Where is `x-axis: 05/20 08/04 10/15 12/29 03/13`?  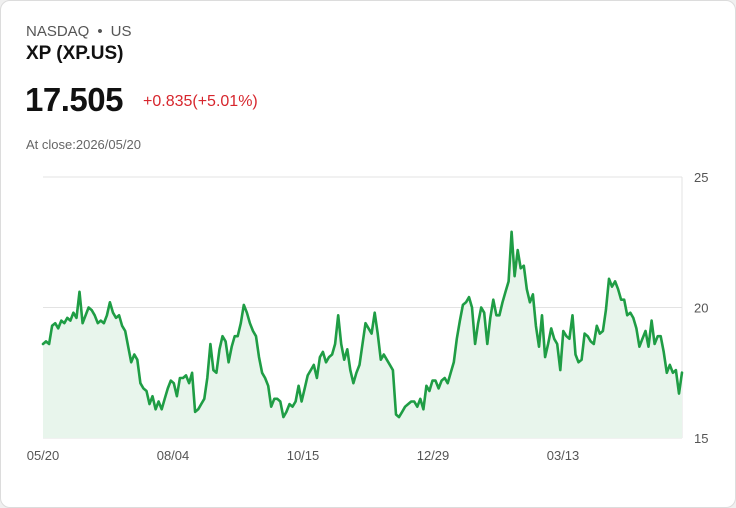 x-axis: 05/20 08/04 10/15 12/29 03/13 is located at coordinates (303, 455).